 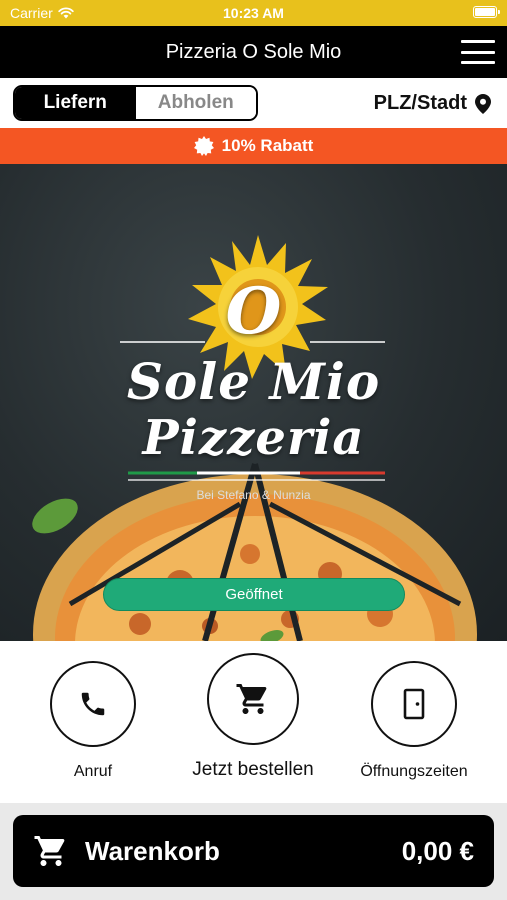 I want to click on discount-text: 10% Rabatt, so click(x=267, y=145).